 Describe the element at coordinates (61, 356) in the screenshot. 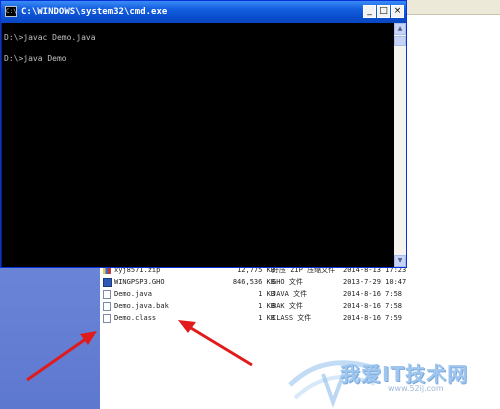

I see `arrow-left-icon` at that location.